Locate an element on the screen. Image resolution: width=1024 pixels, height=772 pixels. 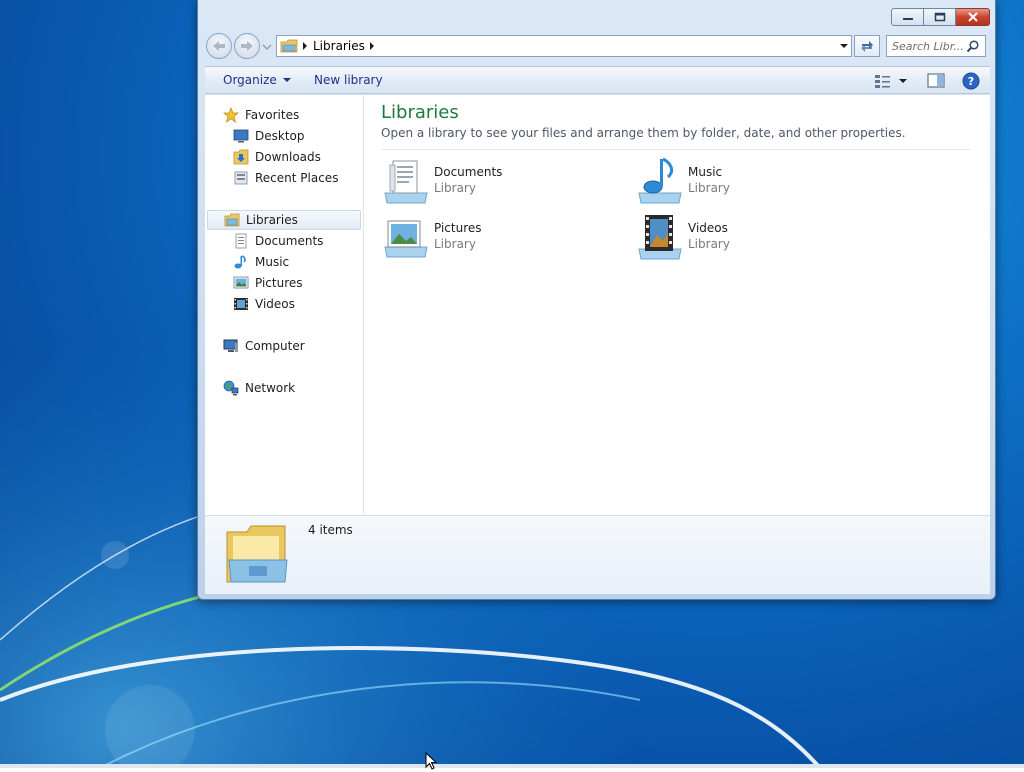
forward-button is located at coordinates (247, 46).